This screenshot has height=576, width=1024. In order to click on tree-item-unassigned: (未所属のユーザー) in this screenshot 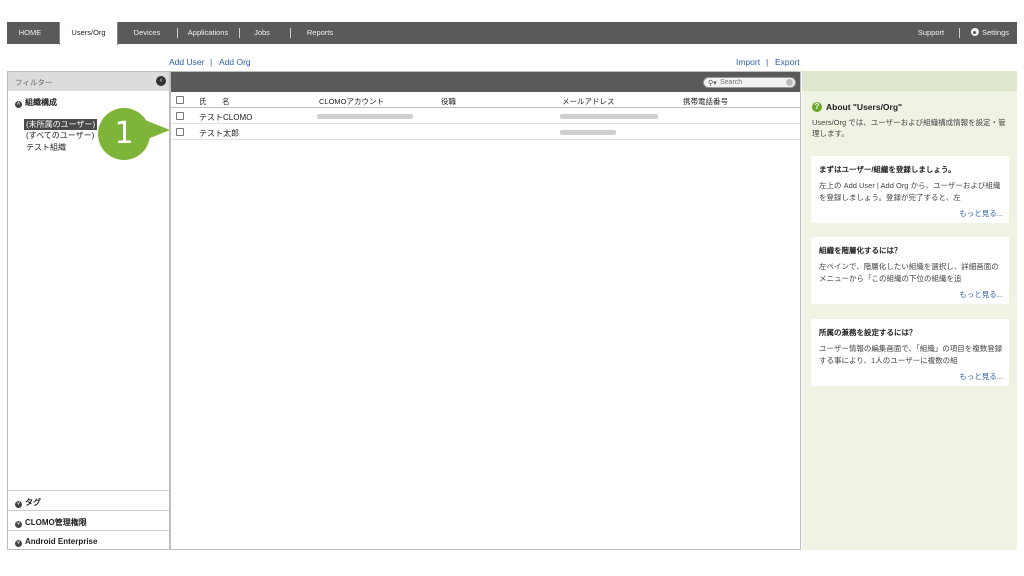, I will do `click(61, 124)`.